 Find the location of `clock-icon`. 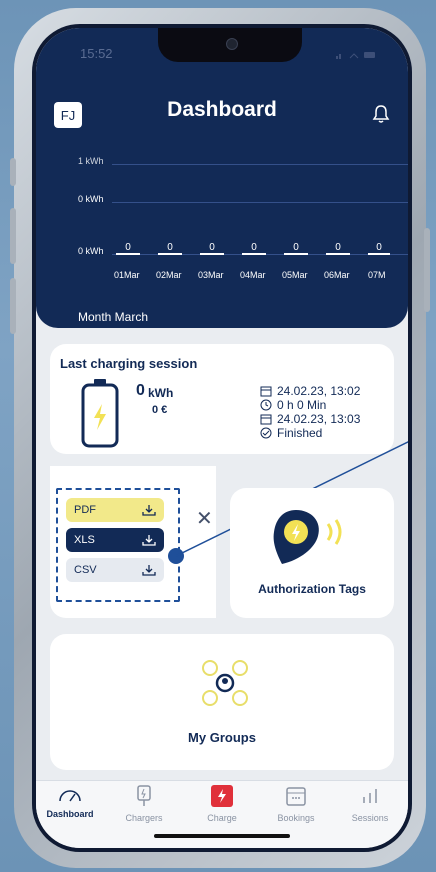

clock-icon is located at coordinates (266, 405).